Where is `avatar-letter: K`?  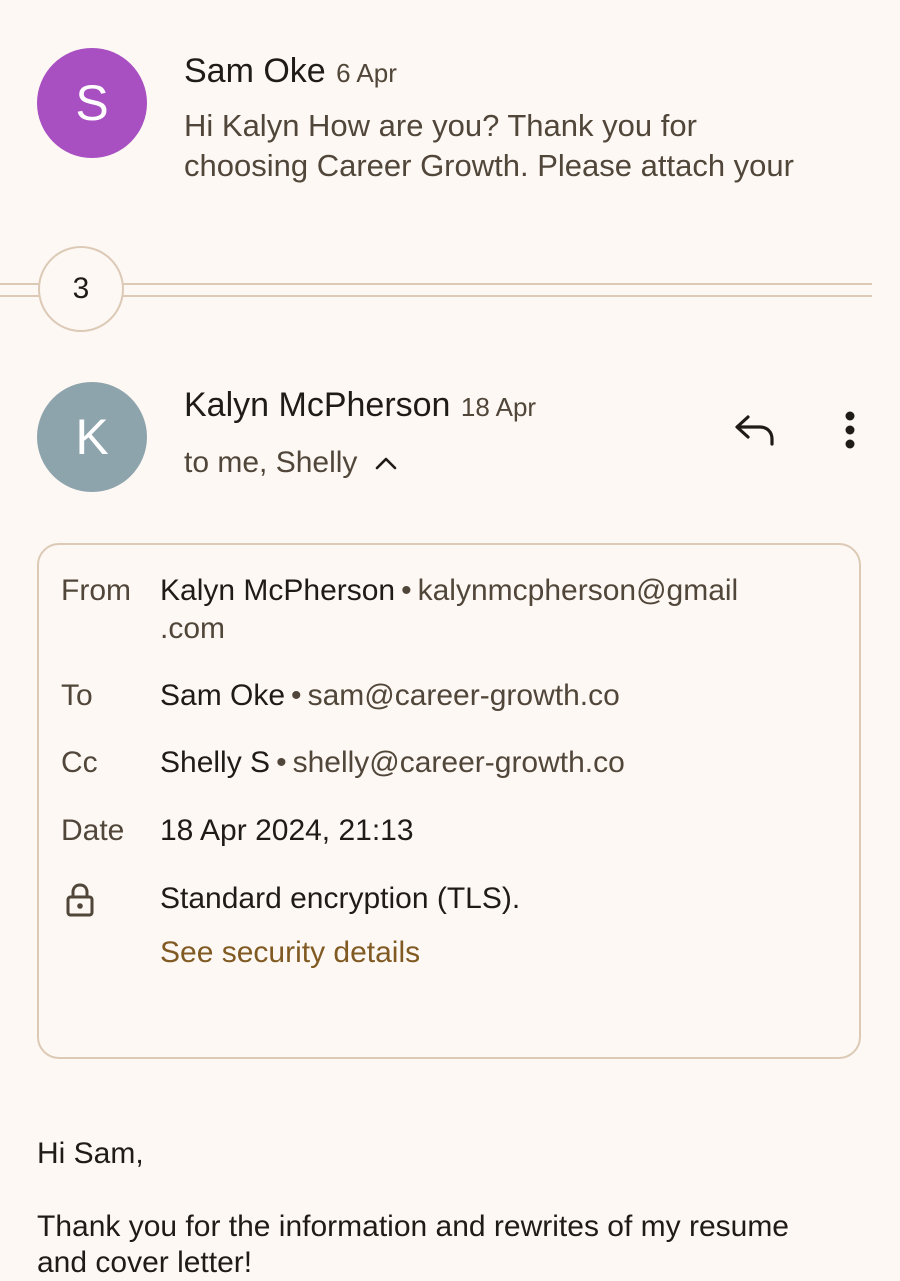
avatar-letter: K is located at coordinates (92, 437).